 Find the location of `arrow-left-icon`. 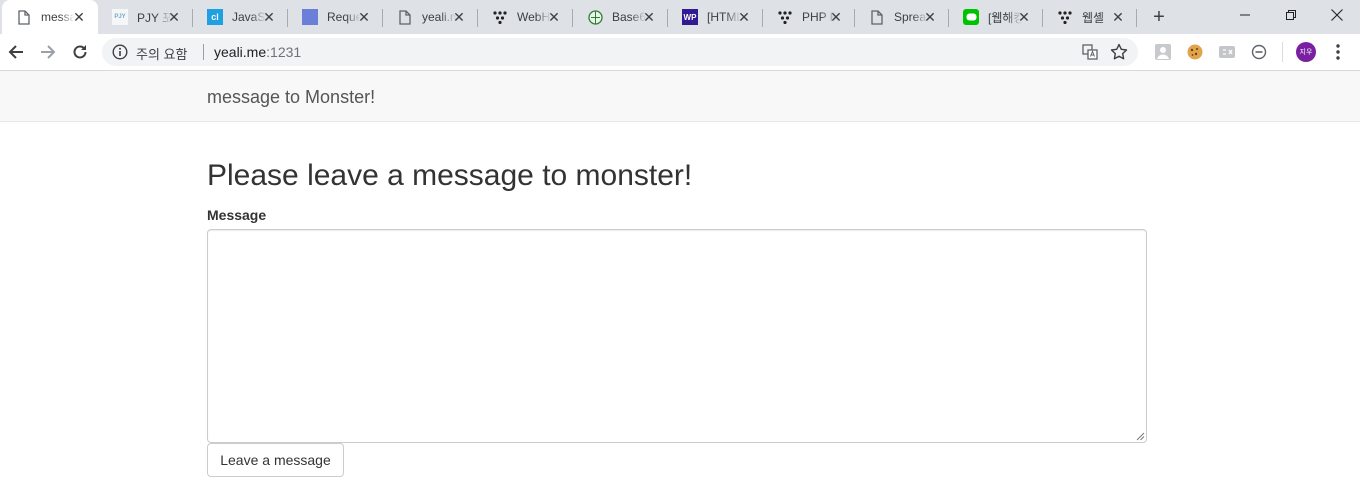

arrow-left-icon is located at coordinates (15, 52).